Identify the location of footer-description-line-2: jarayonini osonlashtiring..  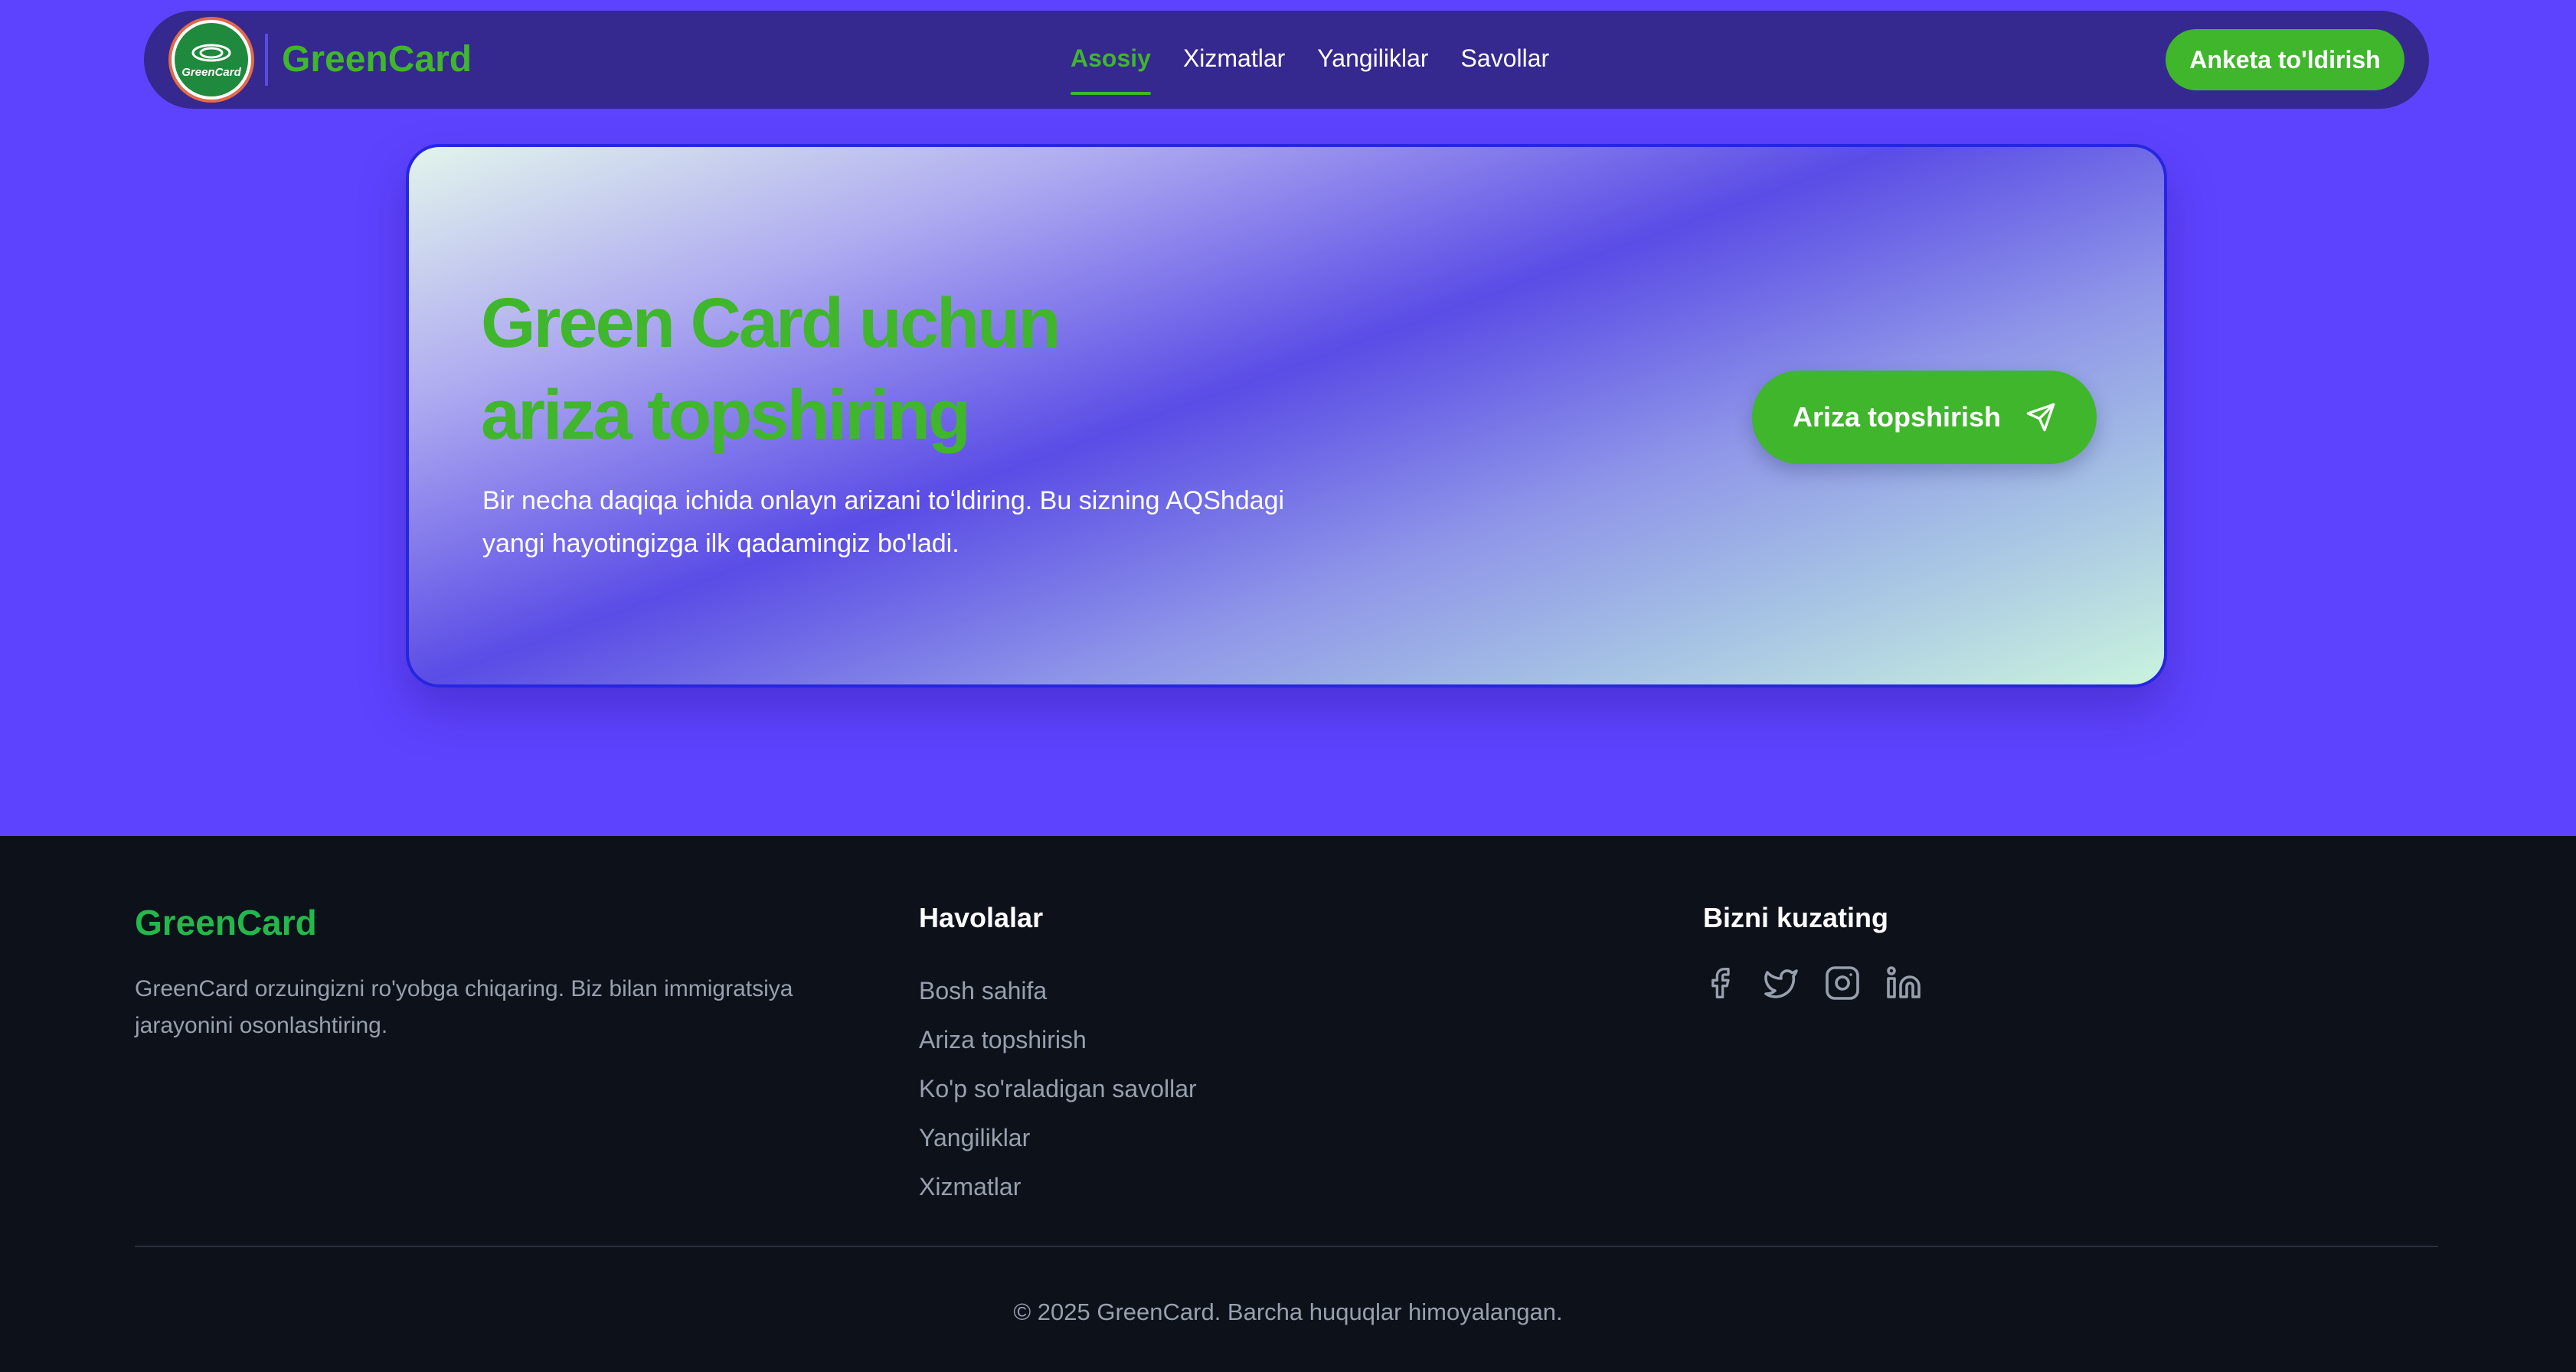
(261, 1025).